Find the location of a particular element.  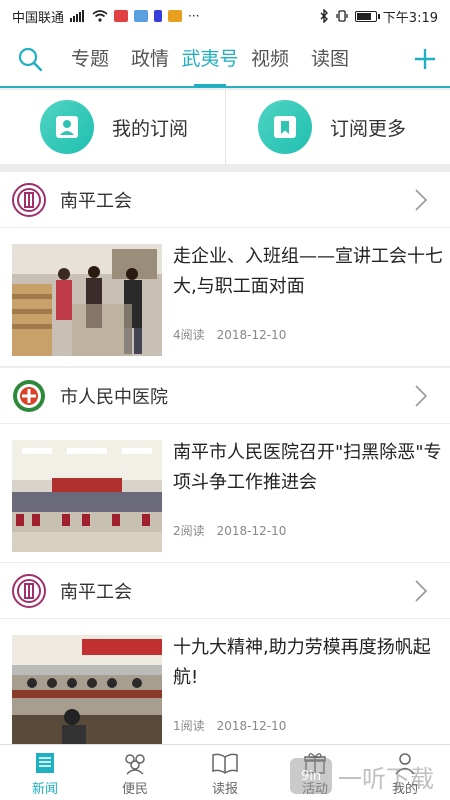

article-meta: 2阅读 2018-12-10 is located at coordinates (229, 530).